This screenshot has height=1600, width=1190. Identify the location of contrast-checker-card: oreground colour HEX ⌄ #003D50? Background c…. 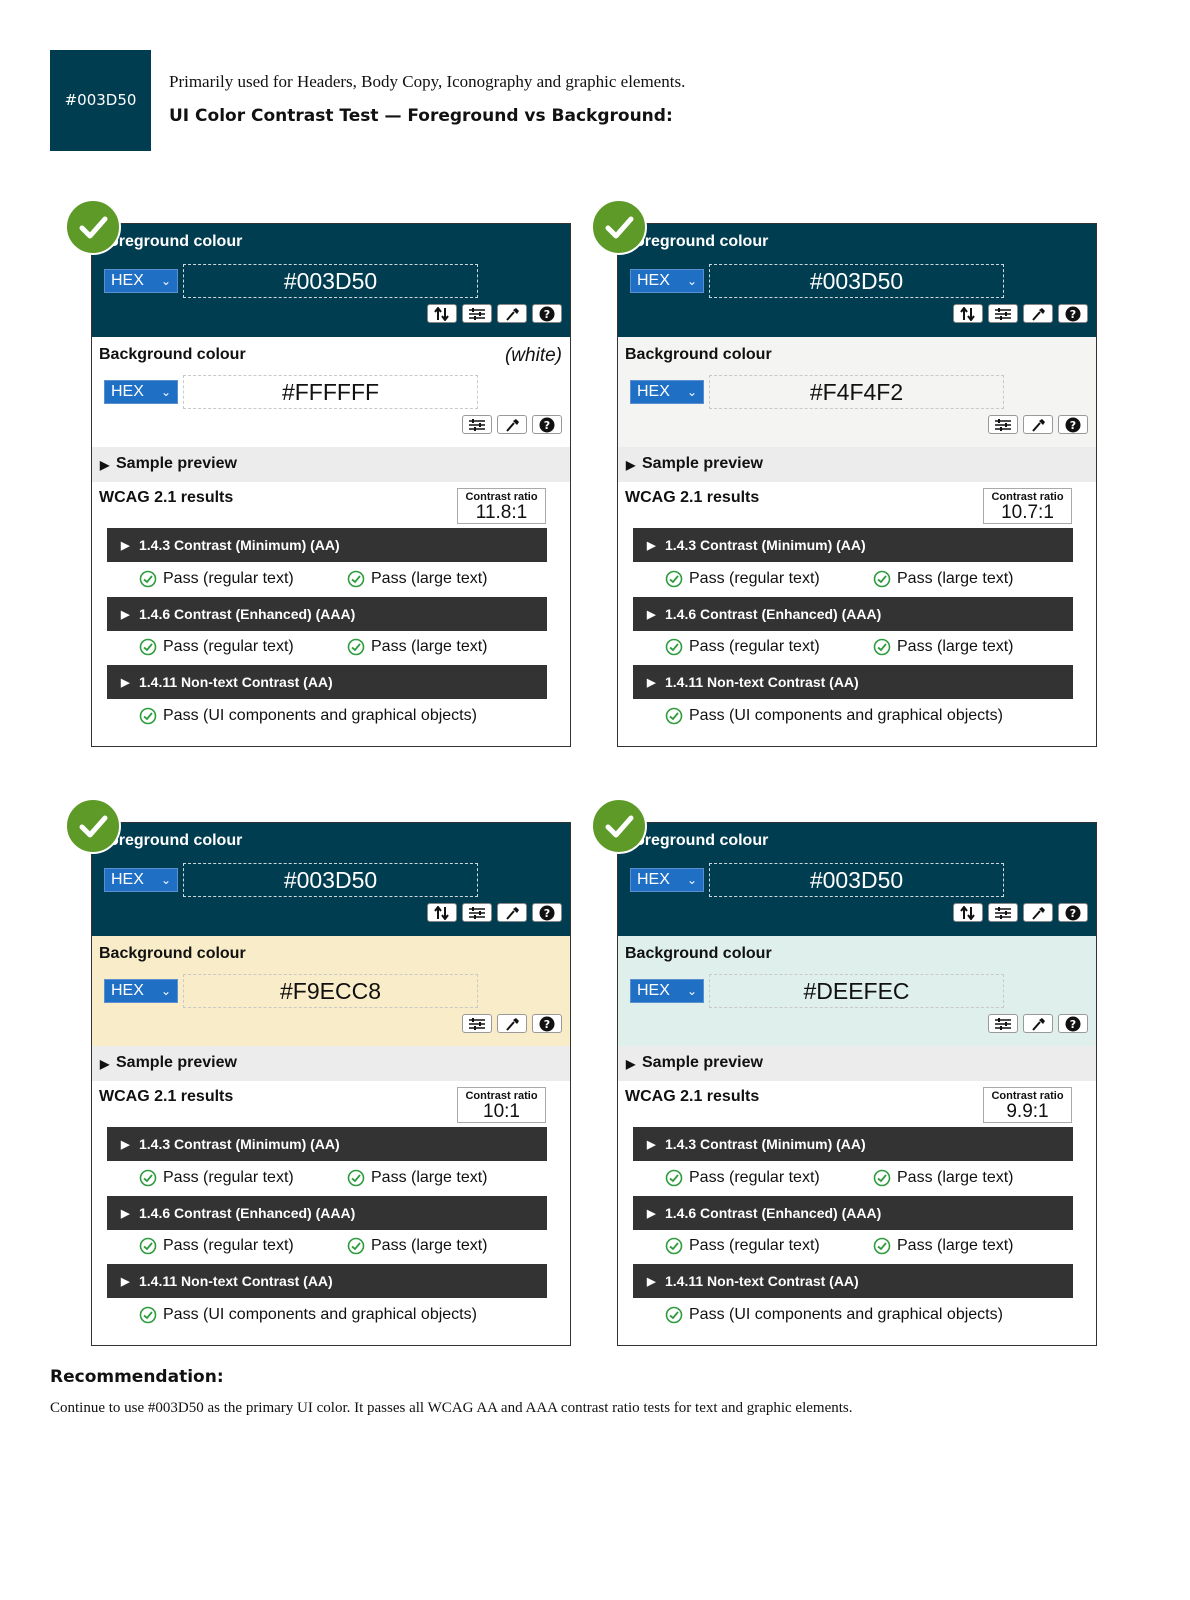
(857, 485).